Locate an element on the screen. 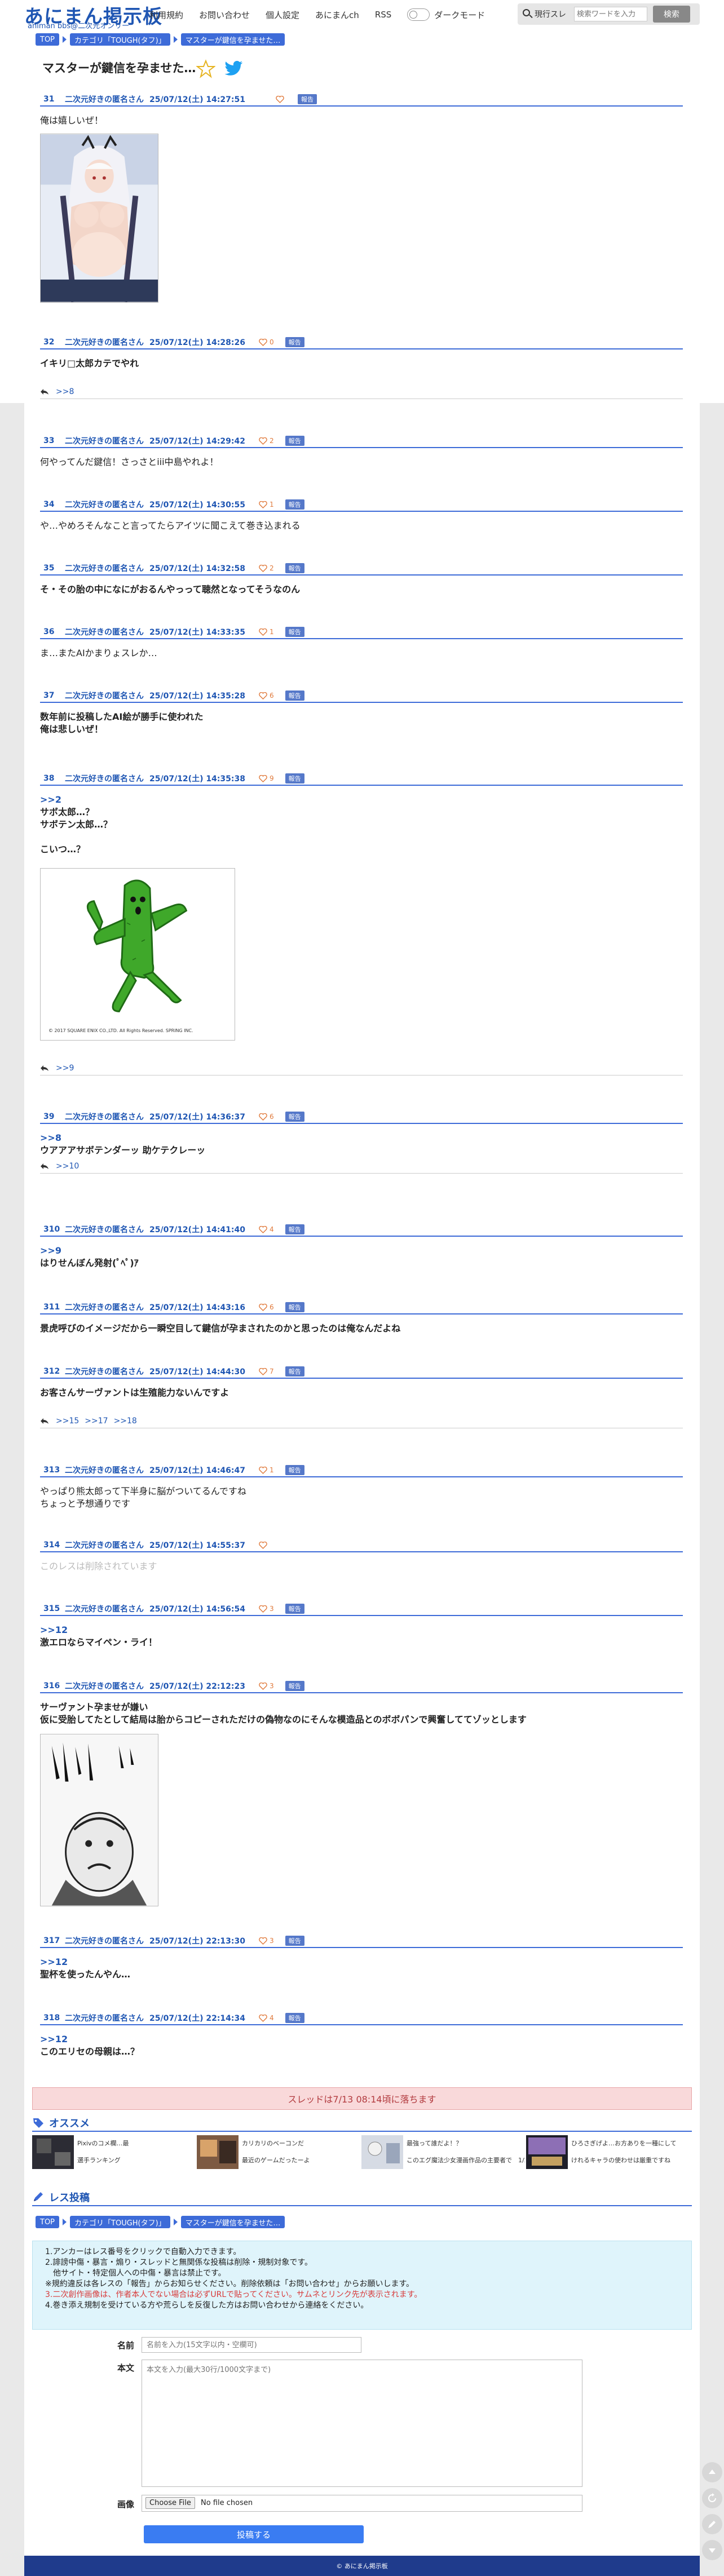  anchor-link: >>2 is located at coordinates (361, 800).